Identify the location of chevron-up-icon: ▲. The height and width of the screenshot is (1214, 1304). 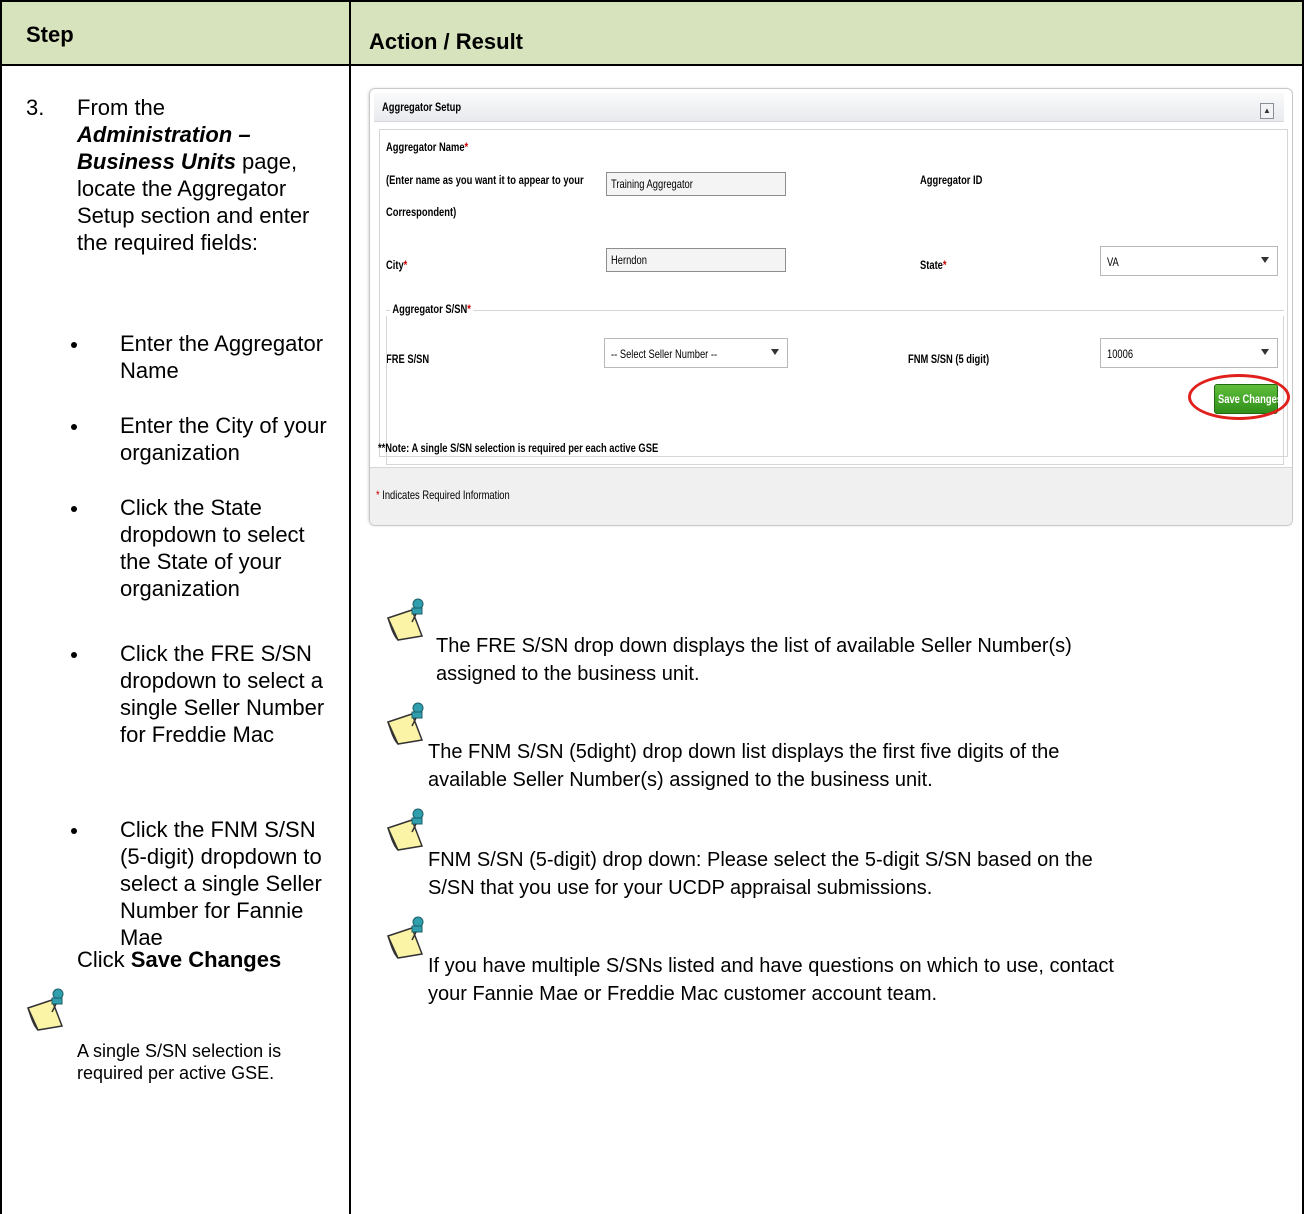
(1267, 111).